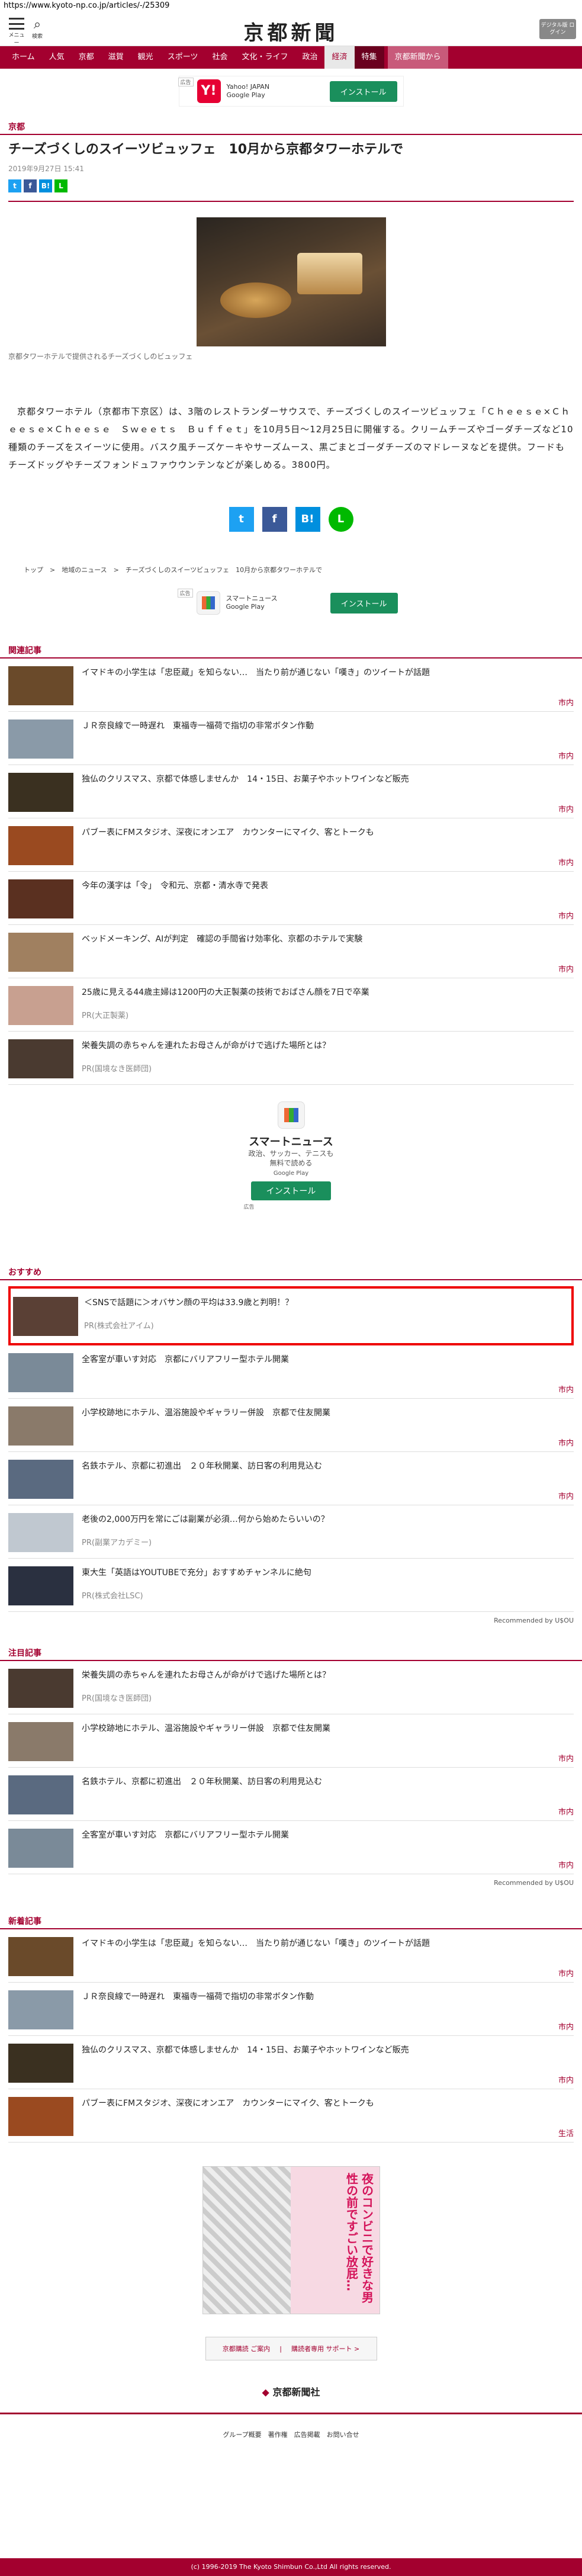  Describe the element at coordinates (291, 31) in the screenshot. I see `site-logo: 京都新聞` at that location.